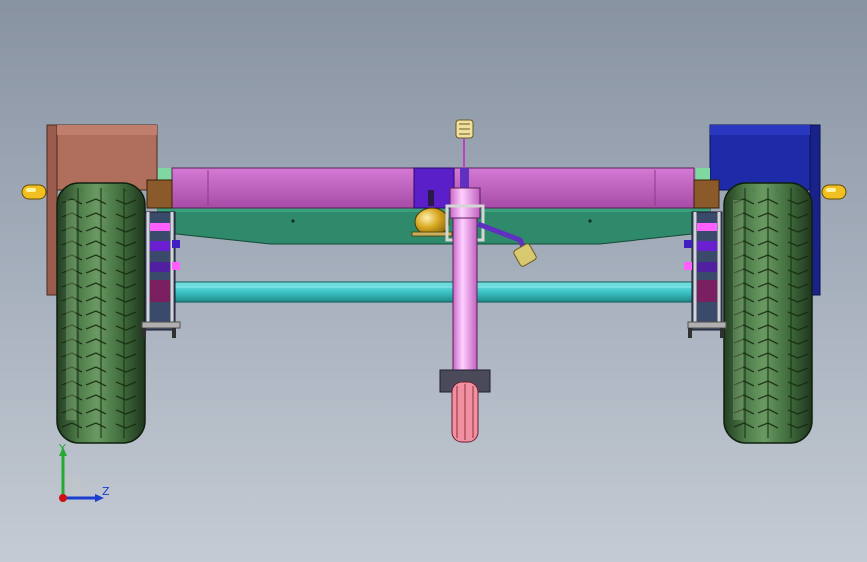  I want to click on right-frame-end, so click(706, 194).